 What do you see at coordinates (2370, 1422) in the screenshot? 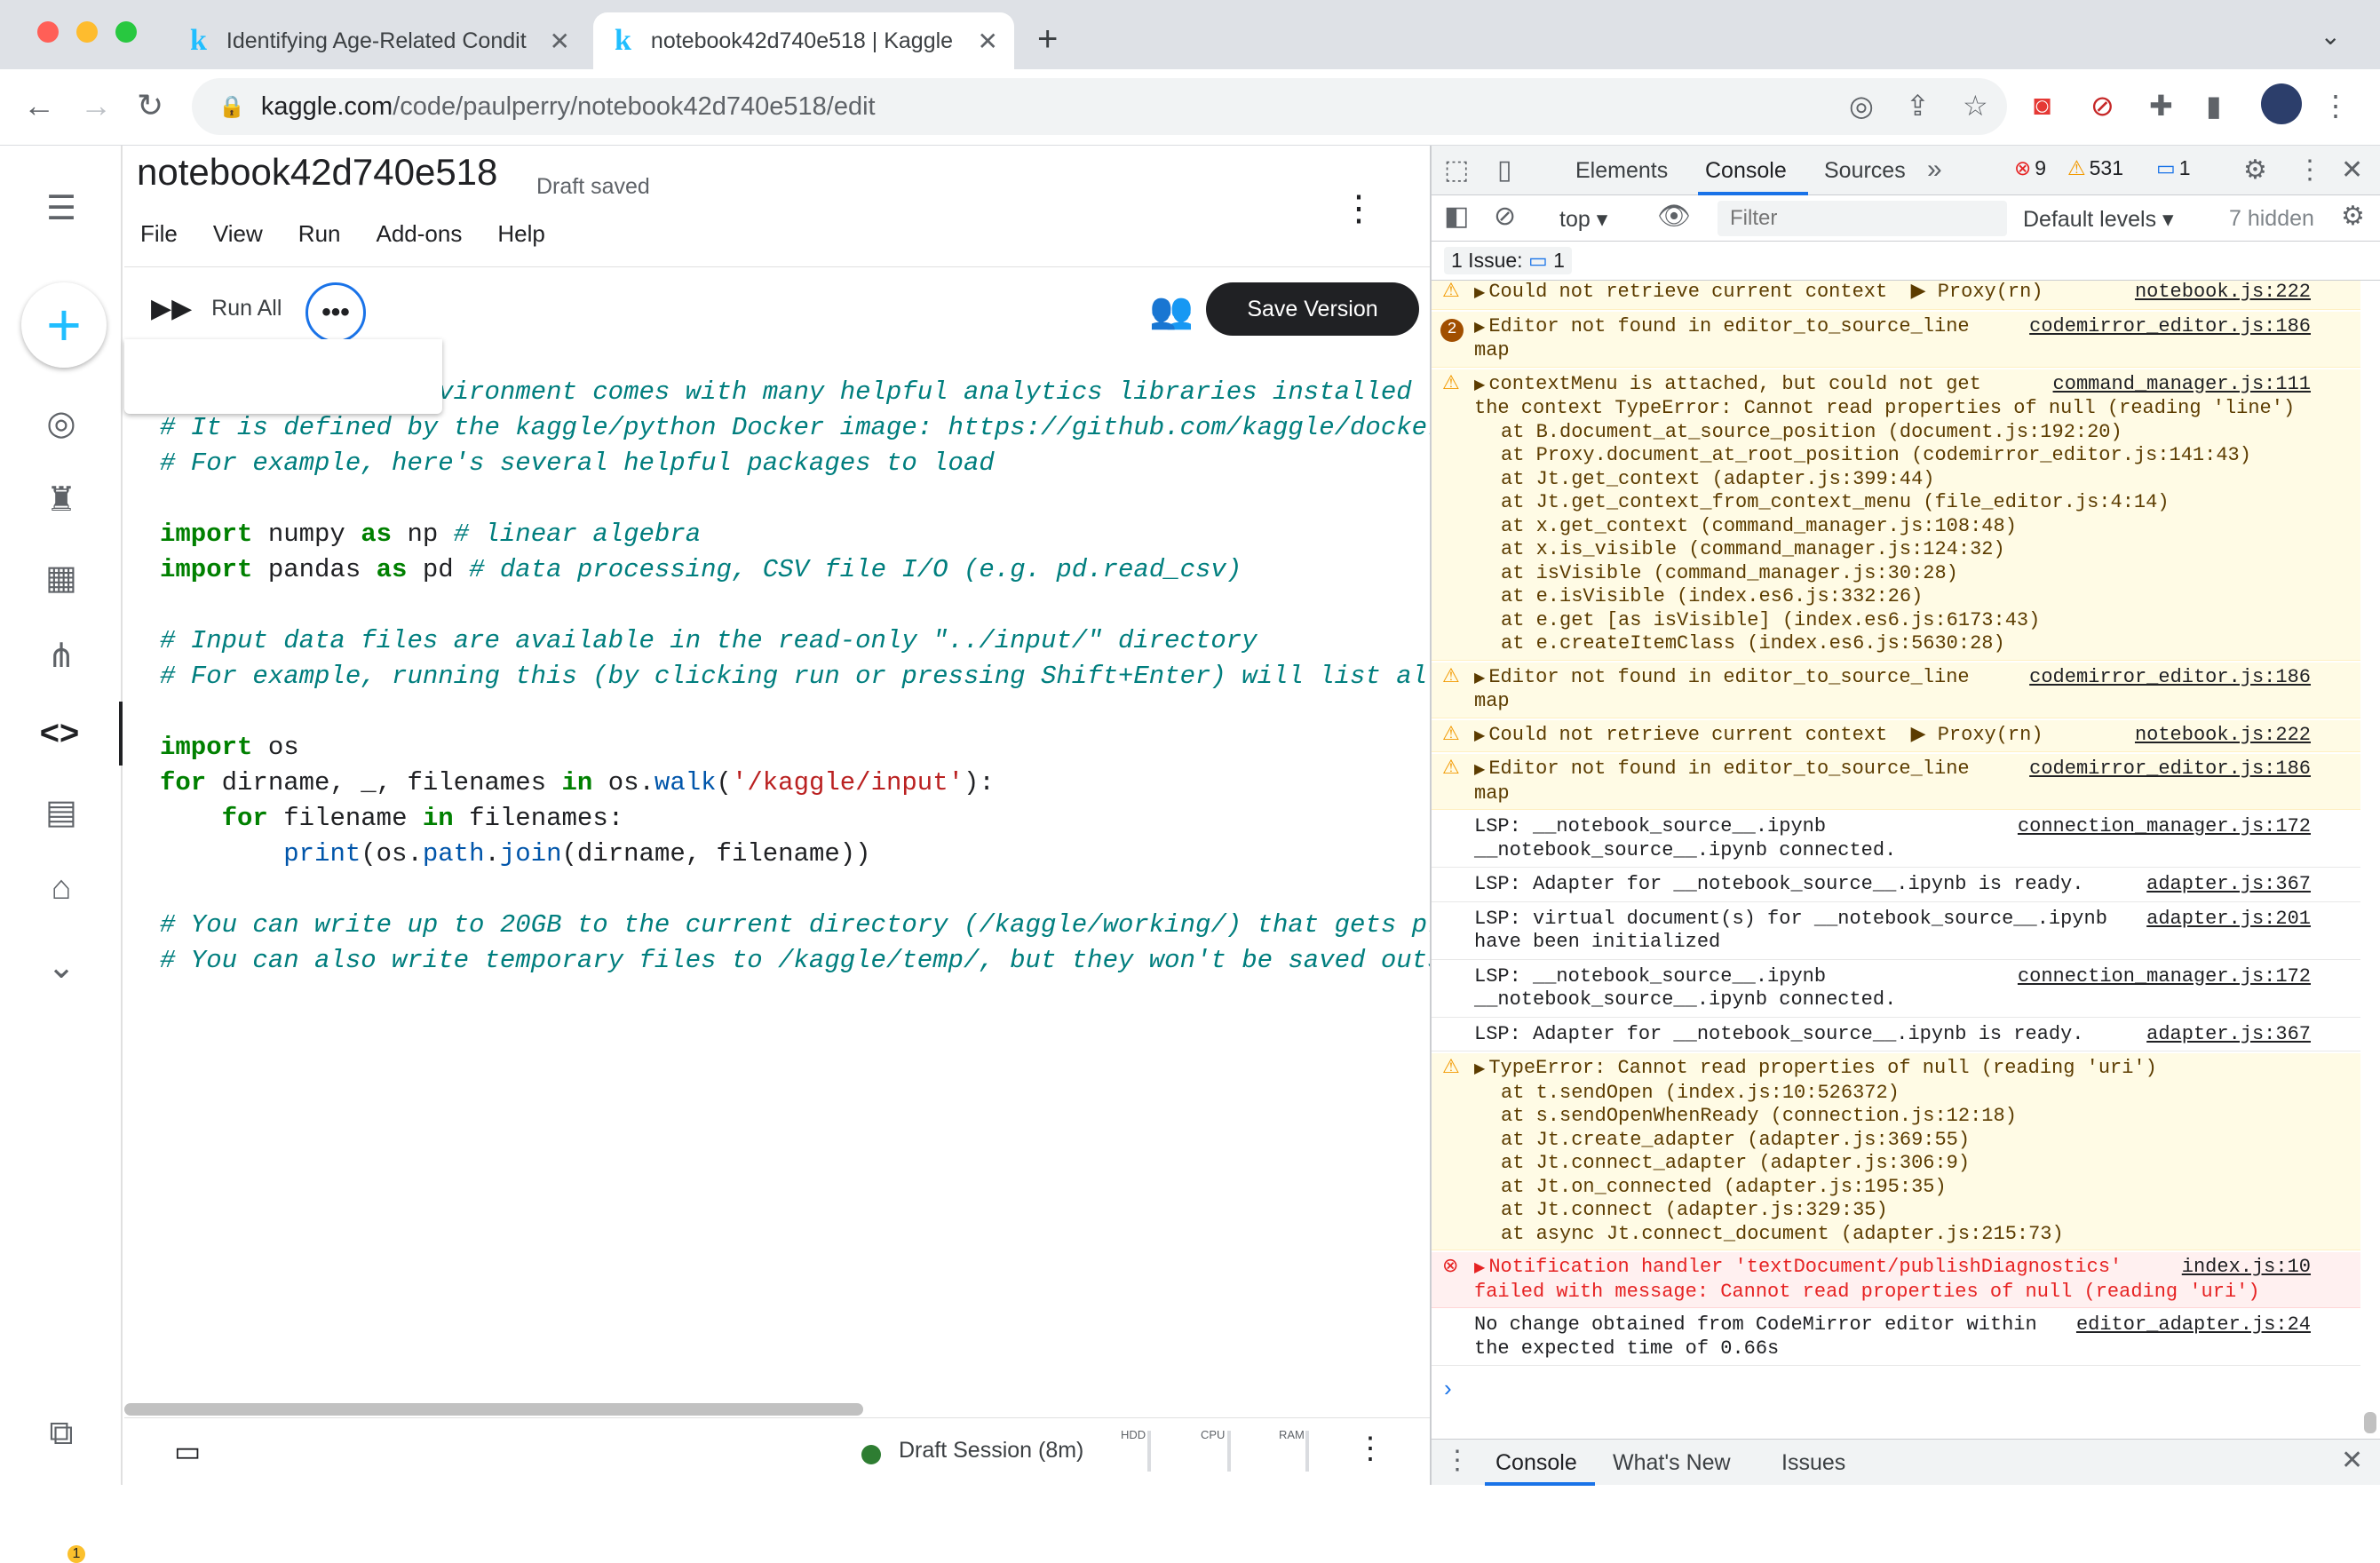
I see `vertical-scrollbar` at bounding box center [2370, 1422].